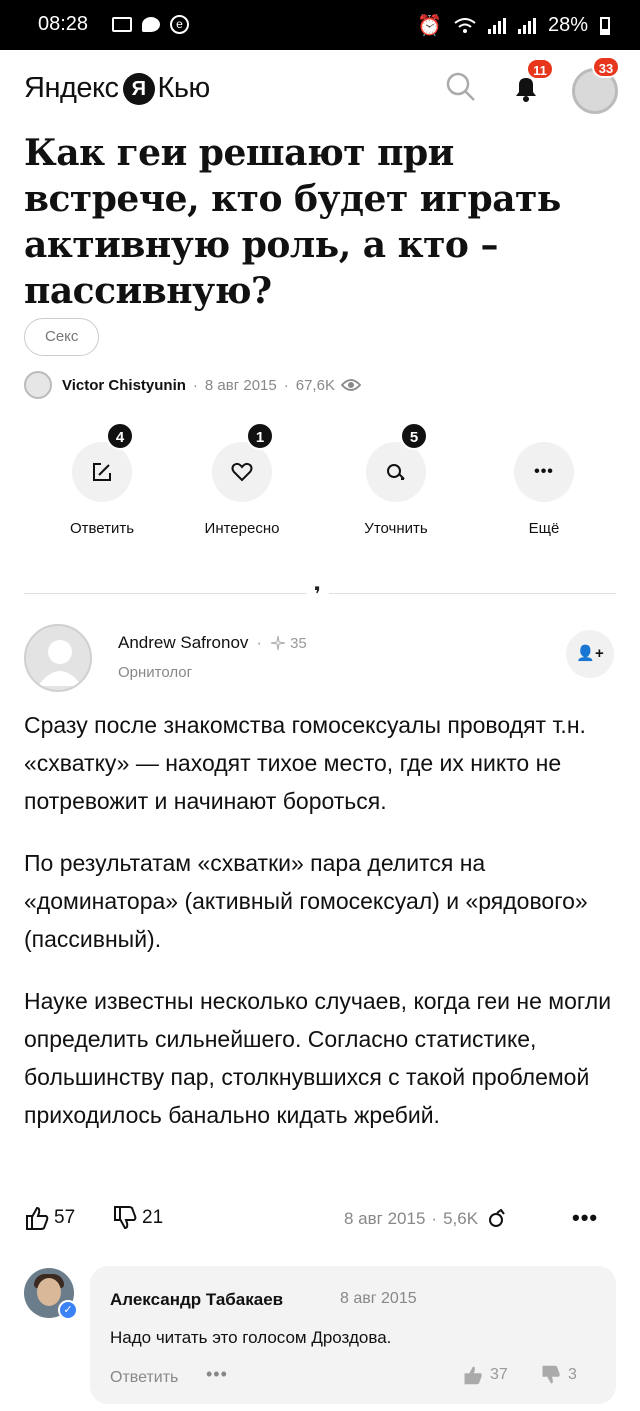 The image size is (640, 1411). Describe the element at coordinates (414, 436) in the screenshot. I see `clarify-count-badge: 5` at that location.